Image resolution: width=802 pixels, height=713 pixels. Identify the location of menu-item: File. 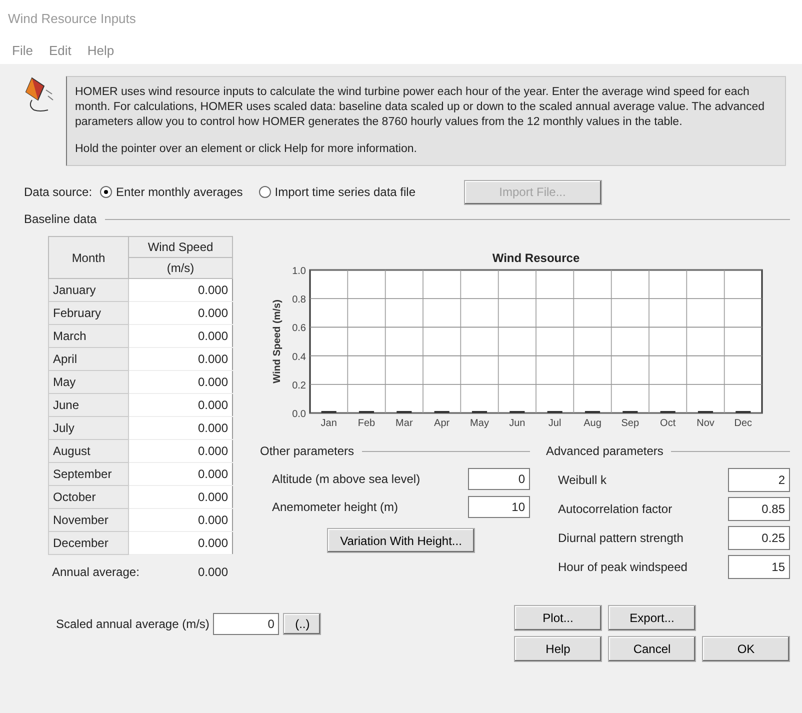
(22, 51).